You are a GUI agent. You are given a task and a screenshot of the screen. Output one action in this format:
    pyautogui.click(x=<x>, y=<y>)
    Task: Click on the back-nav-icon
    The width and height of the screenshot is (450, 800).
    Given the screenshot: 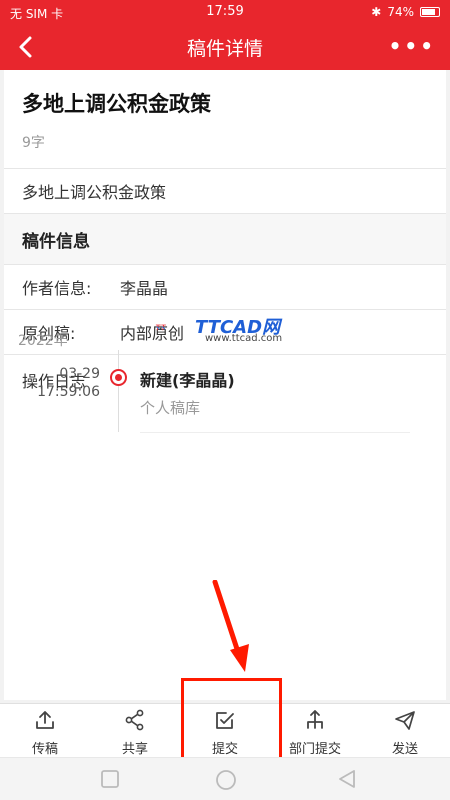 What is the action you would take?
    pyautogui.click(x=347, y=779)
    